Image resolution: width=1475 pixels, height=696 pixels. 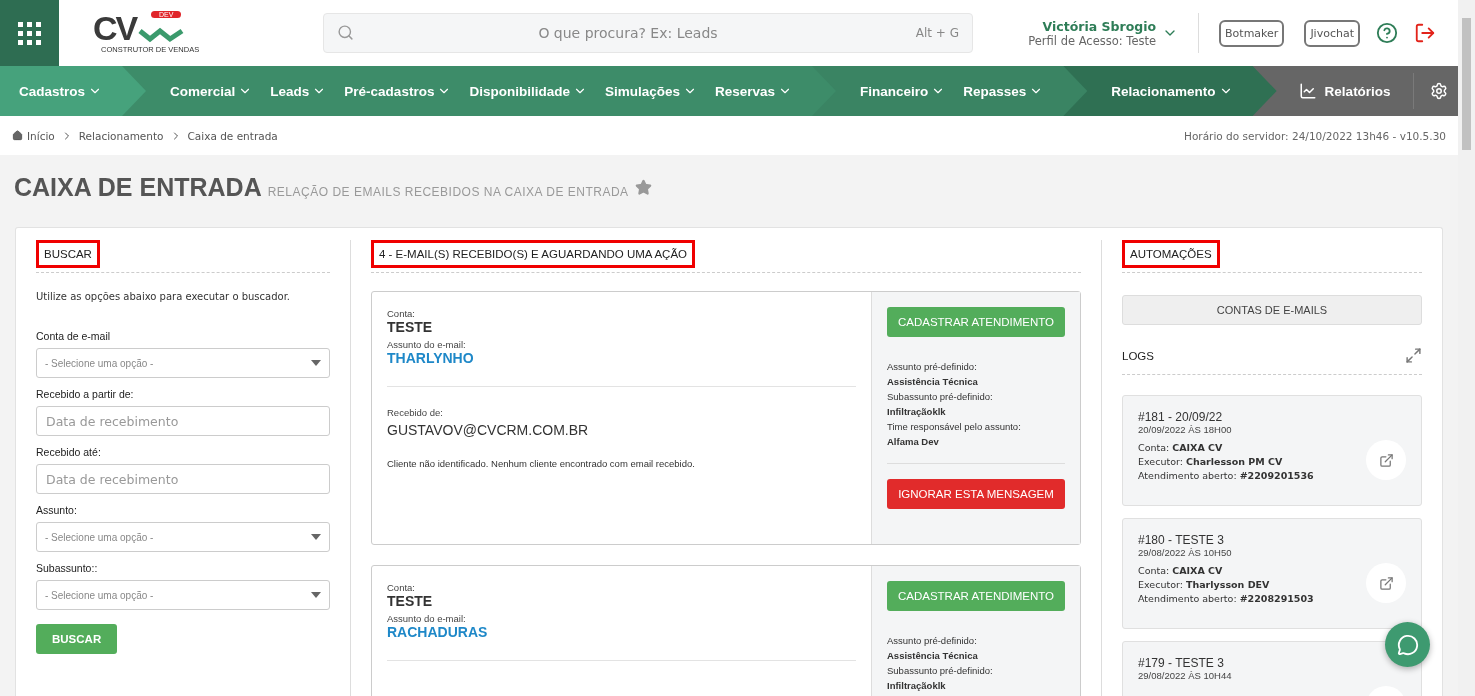 I want to click on log-line: Executor: Charlesson PM CV, so click(x=1211, y=462).